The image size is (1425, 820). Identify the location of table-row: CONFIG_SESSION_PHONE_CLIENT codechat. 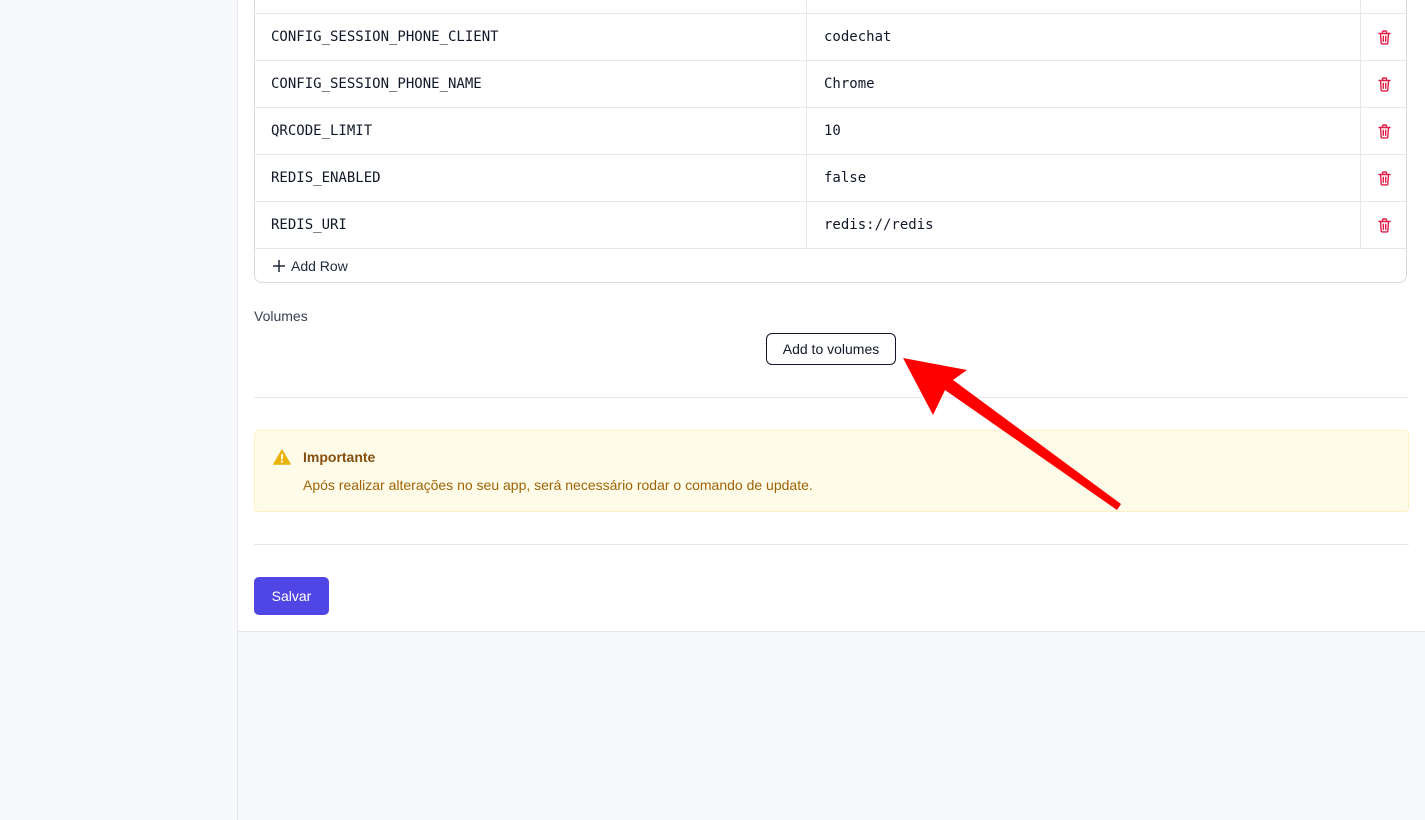
(830, 37).